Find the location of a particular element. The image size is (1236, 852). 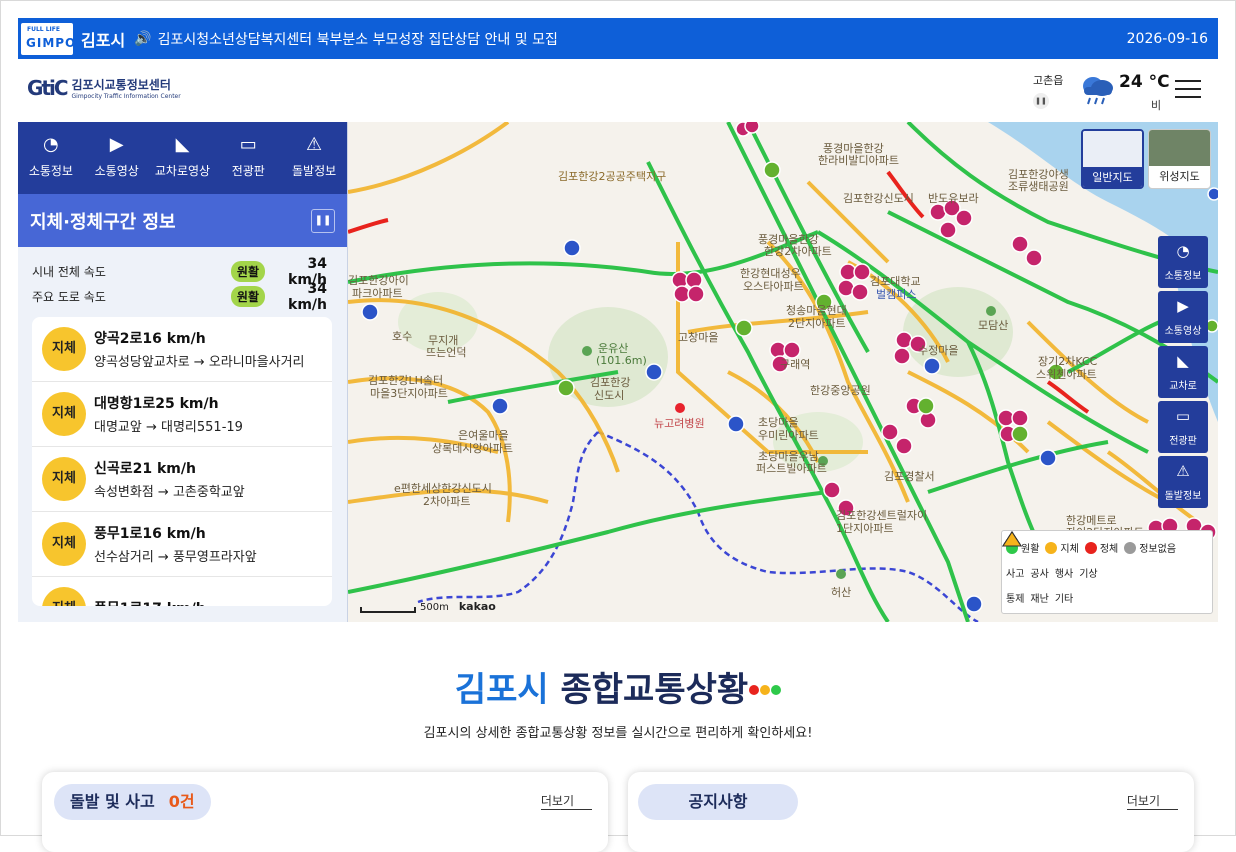

svg-text: 마을3단지아파트 is located at coordinates (409, 393).